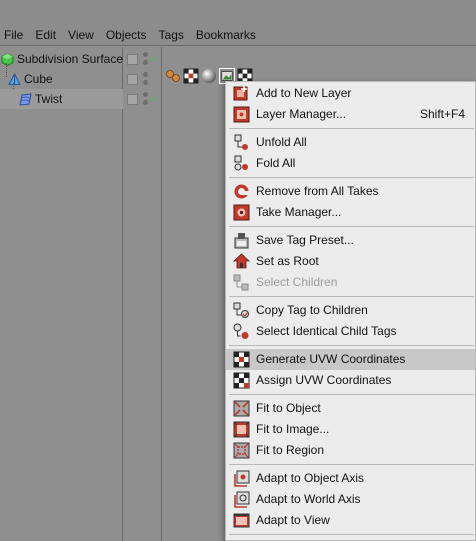  What do you see at coordinates (209, 76) in the screenshot?
I see `material-tag-icon` at bounding box center [209, 76].